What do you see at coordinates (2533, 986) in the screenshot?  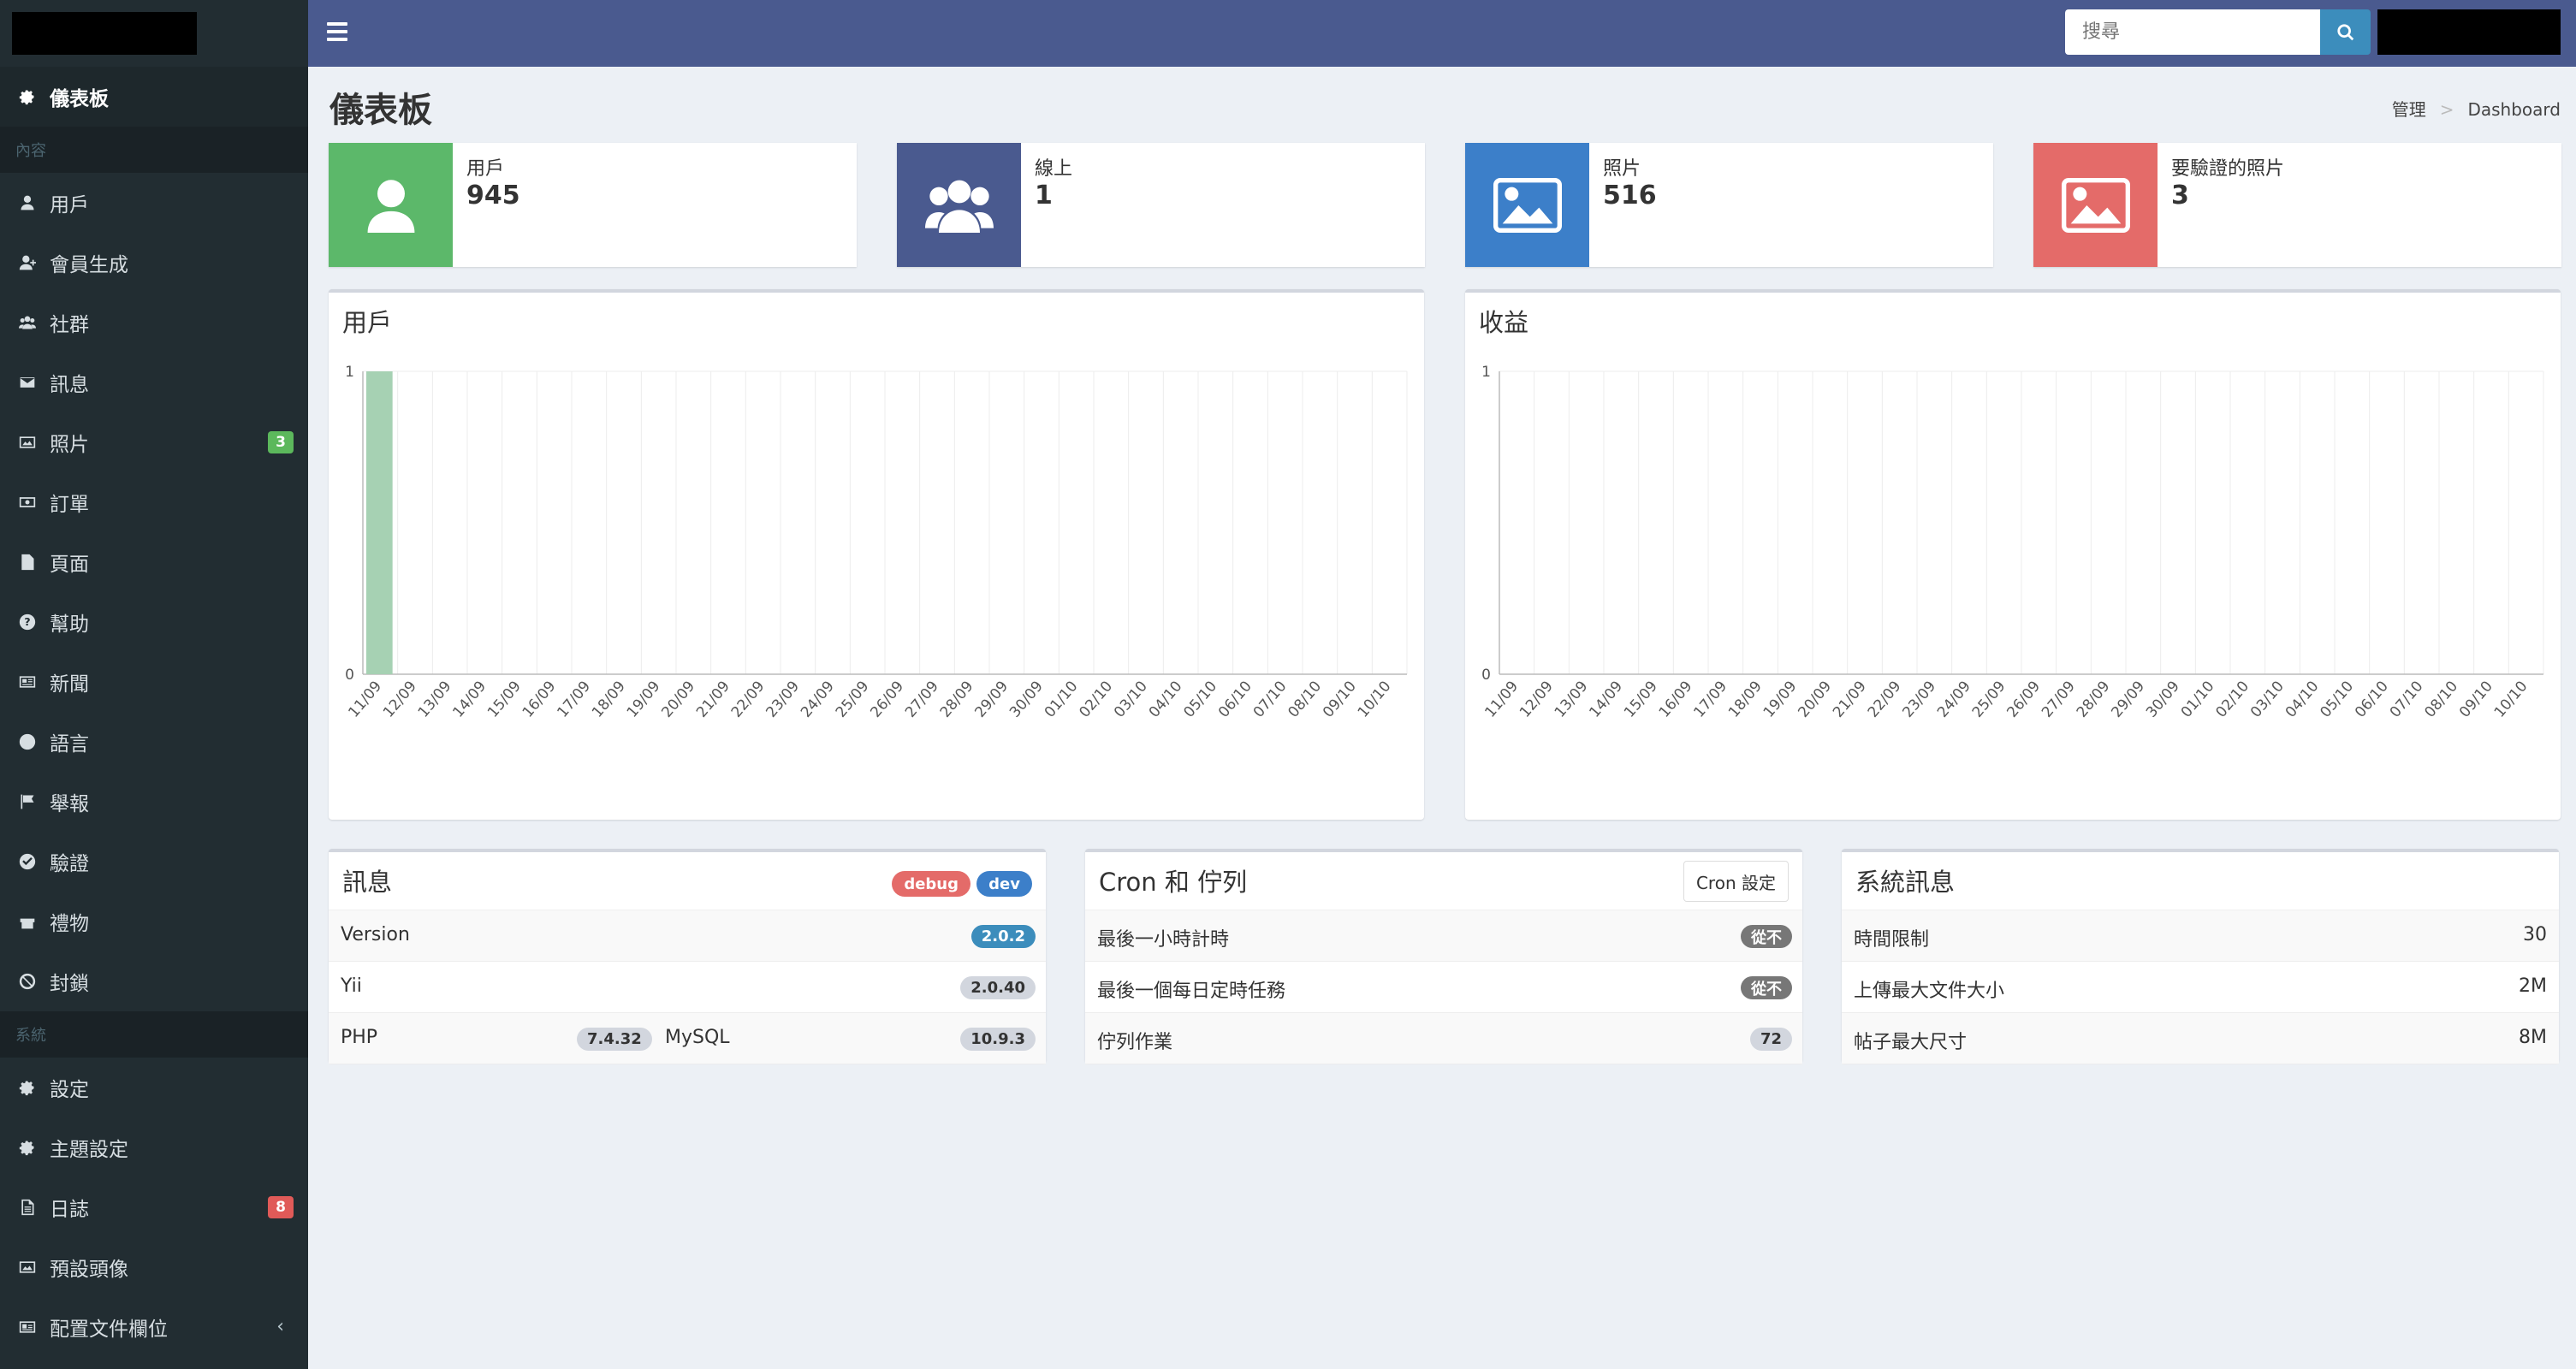 I see `system-row-value: 2M` at bounding box center [2533, 986].